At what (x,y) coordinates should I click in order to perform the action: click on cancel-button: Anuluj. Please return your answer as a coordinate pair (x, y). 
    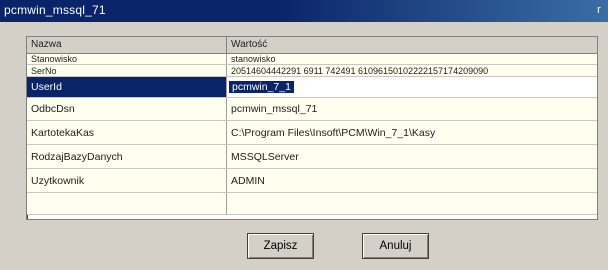
    Looking at the image, I should click on (395, 246).